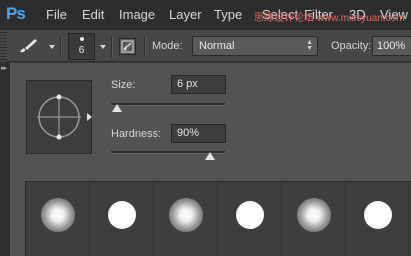 The width and height of the screenshot is (411, 256). Describe the element at coordinates (185, 14) in the screenshot. I see `menu-layer: Layer` at that location.